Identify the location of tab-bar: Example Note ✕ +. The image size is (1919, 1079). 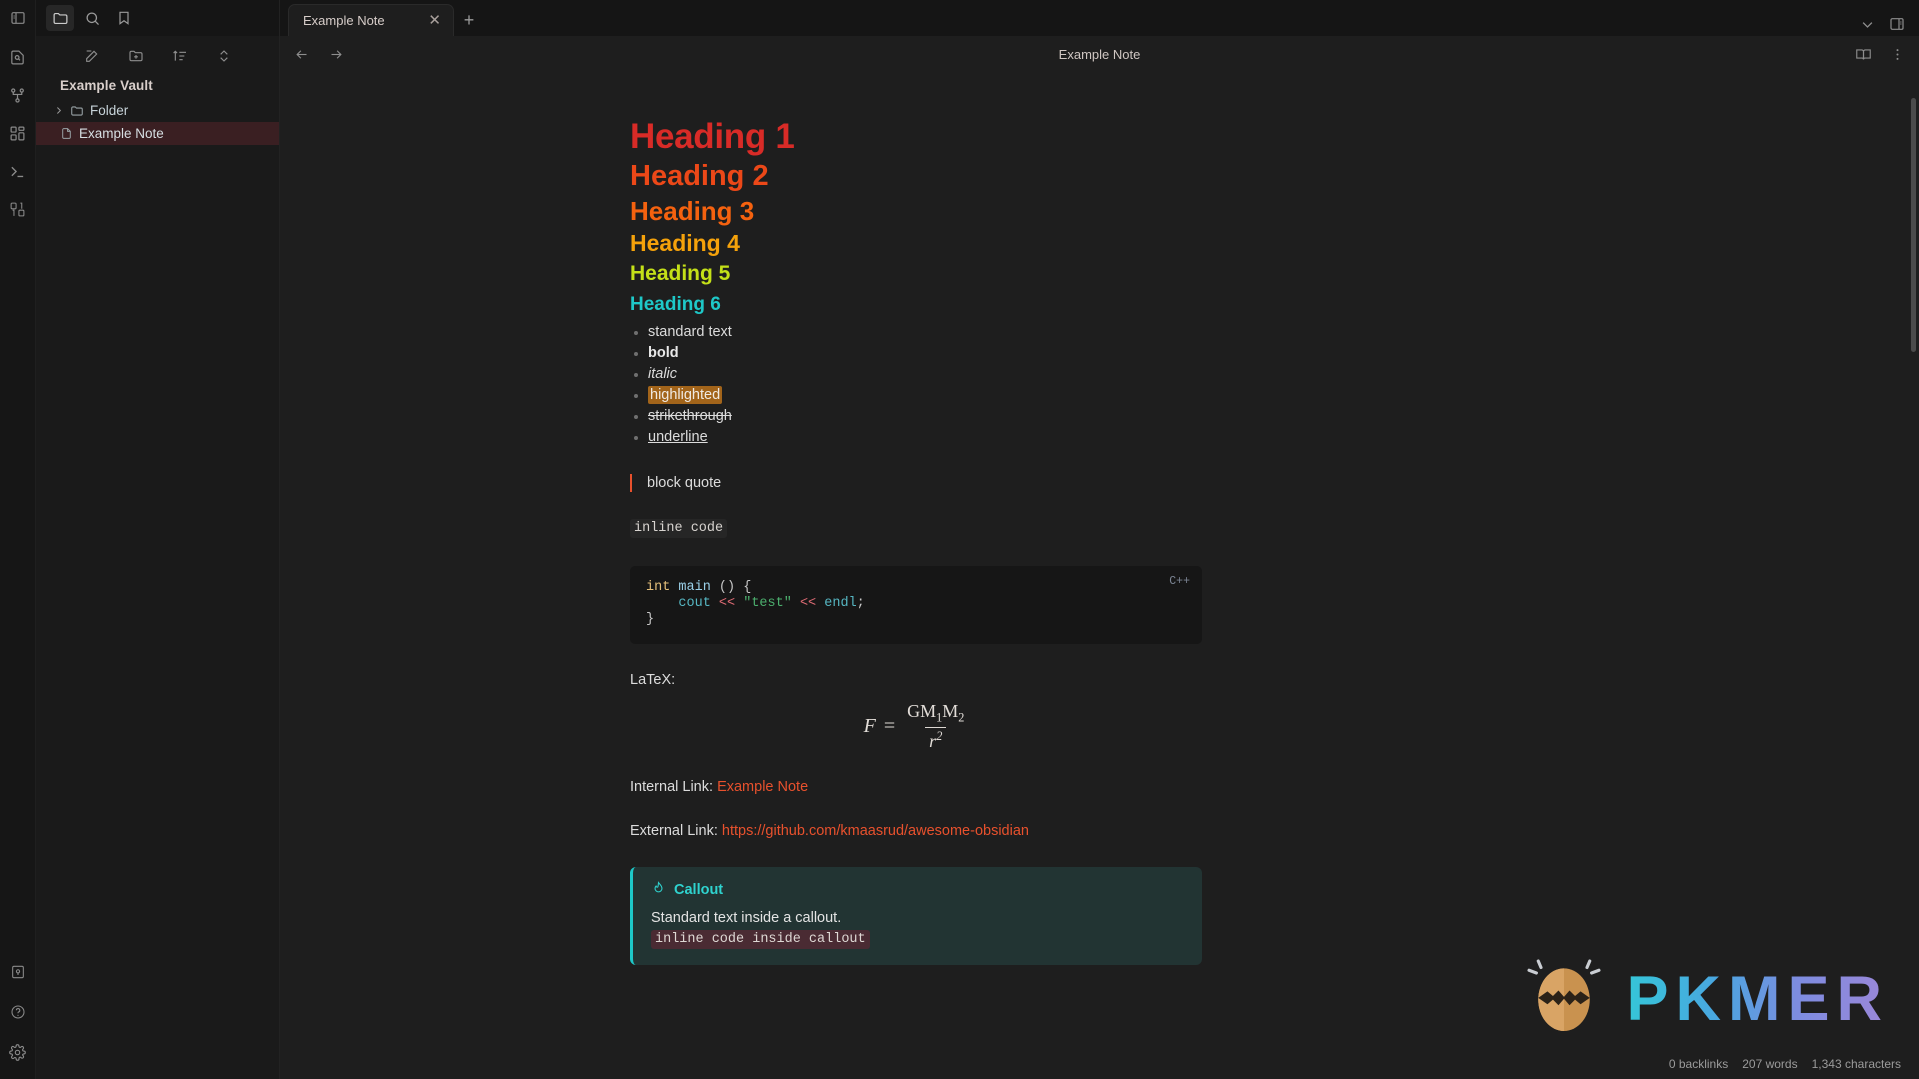
(1099, 18).